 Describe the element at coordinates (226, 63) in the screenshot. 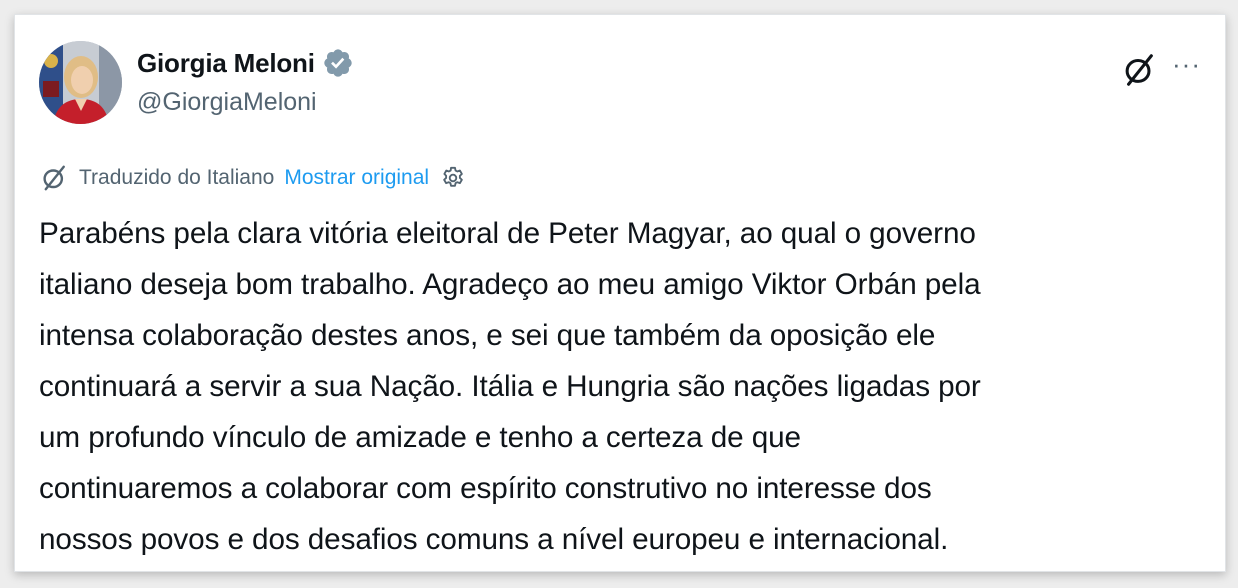

I see `author-name: Giorgia Meloni` at that location.